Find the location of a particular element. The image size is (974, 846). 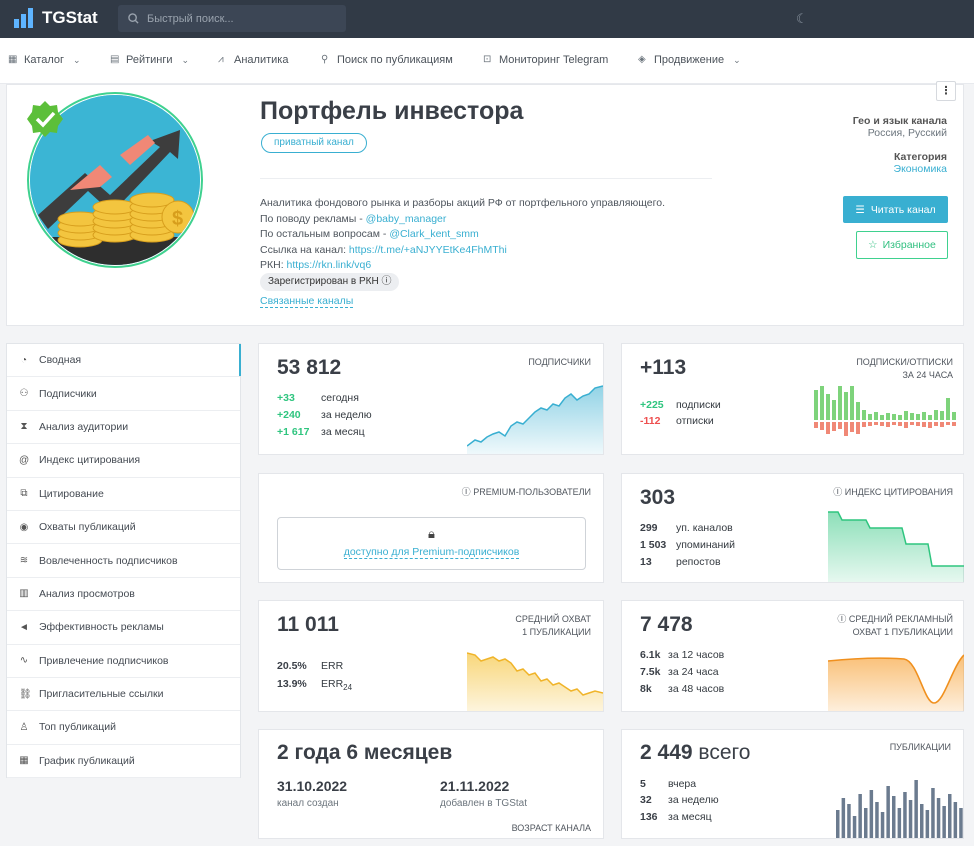

channel-age-label: возраст канала is located at coordinates (551, 828).